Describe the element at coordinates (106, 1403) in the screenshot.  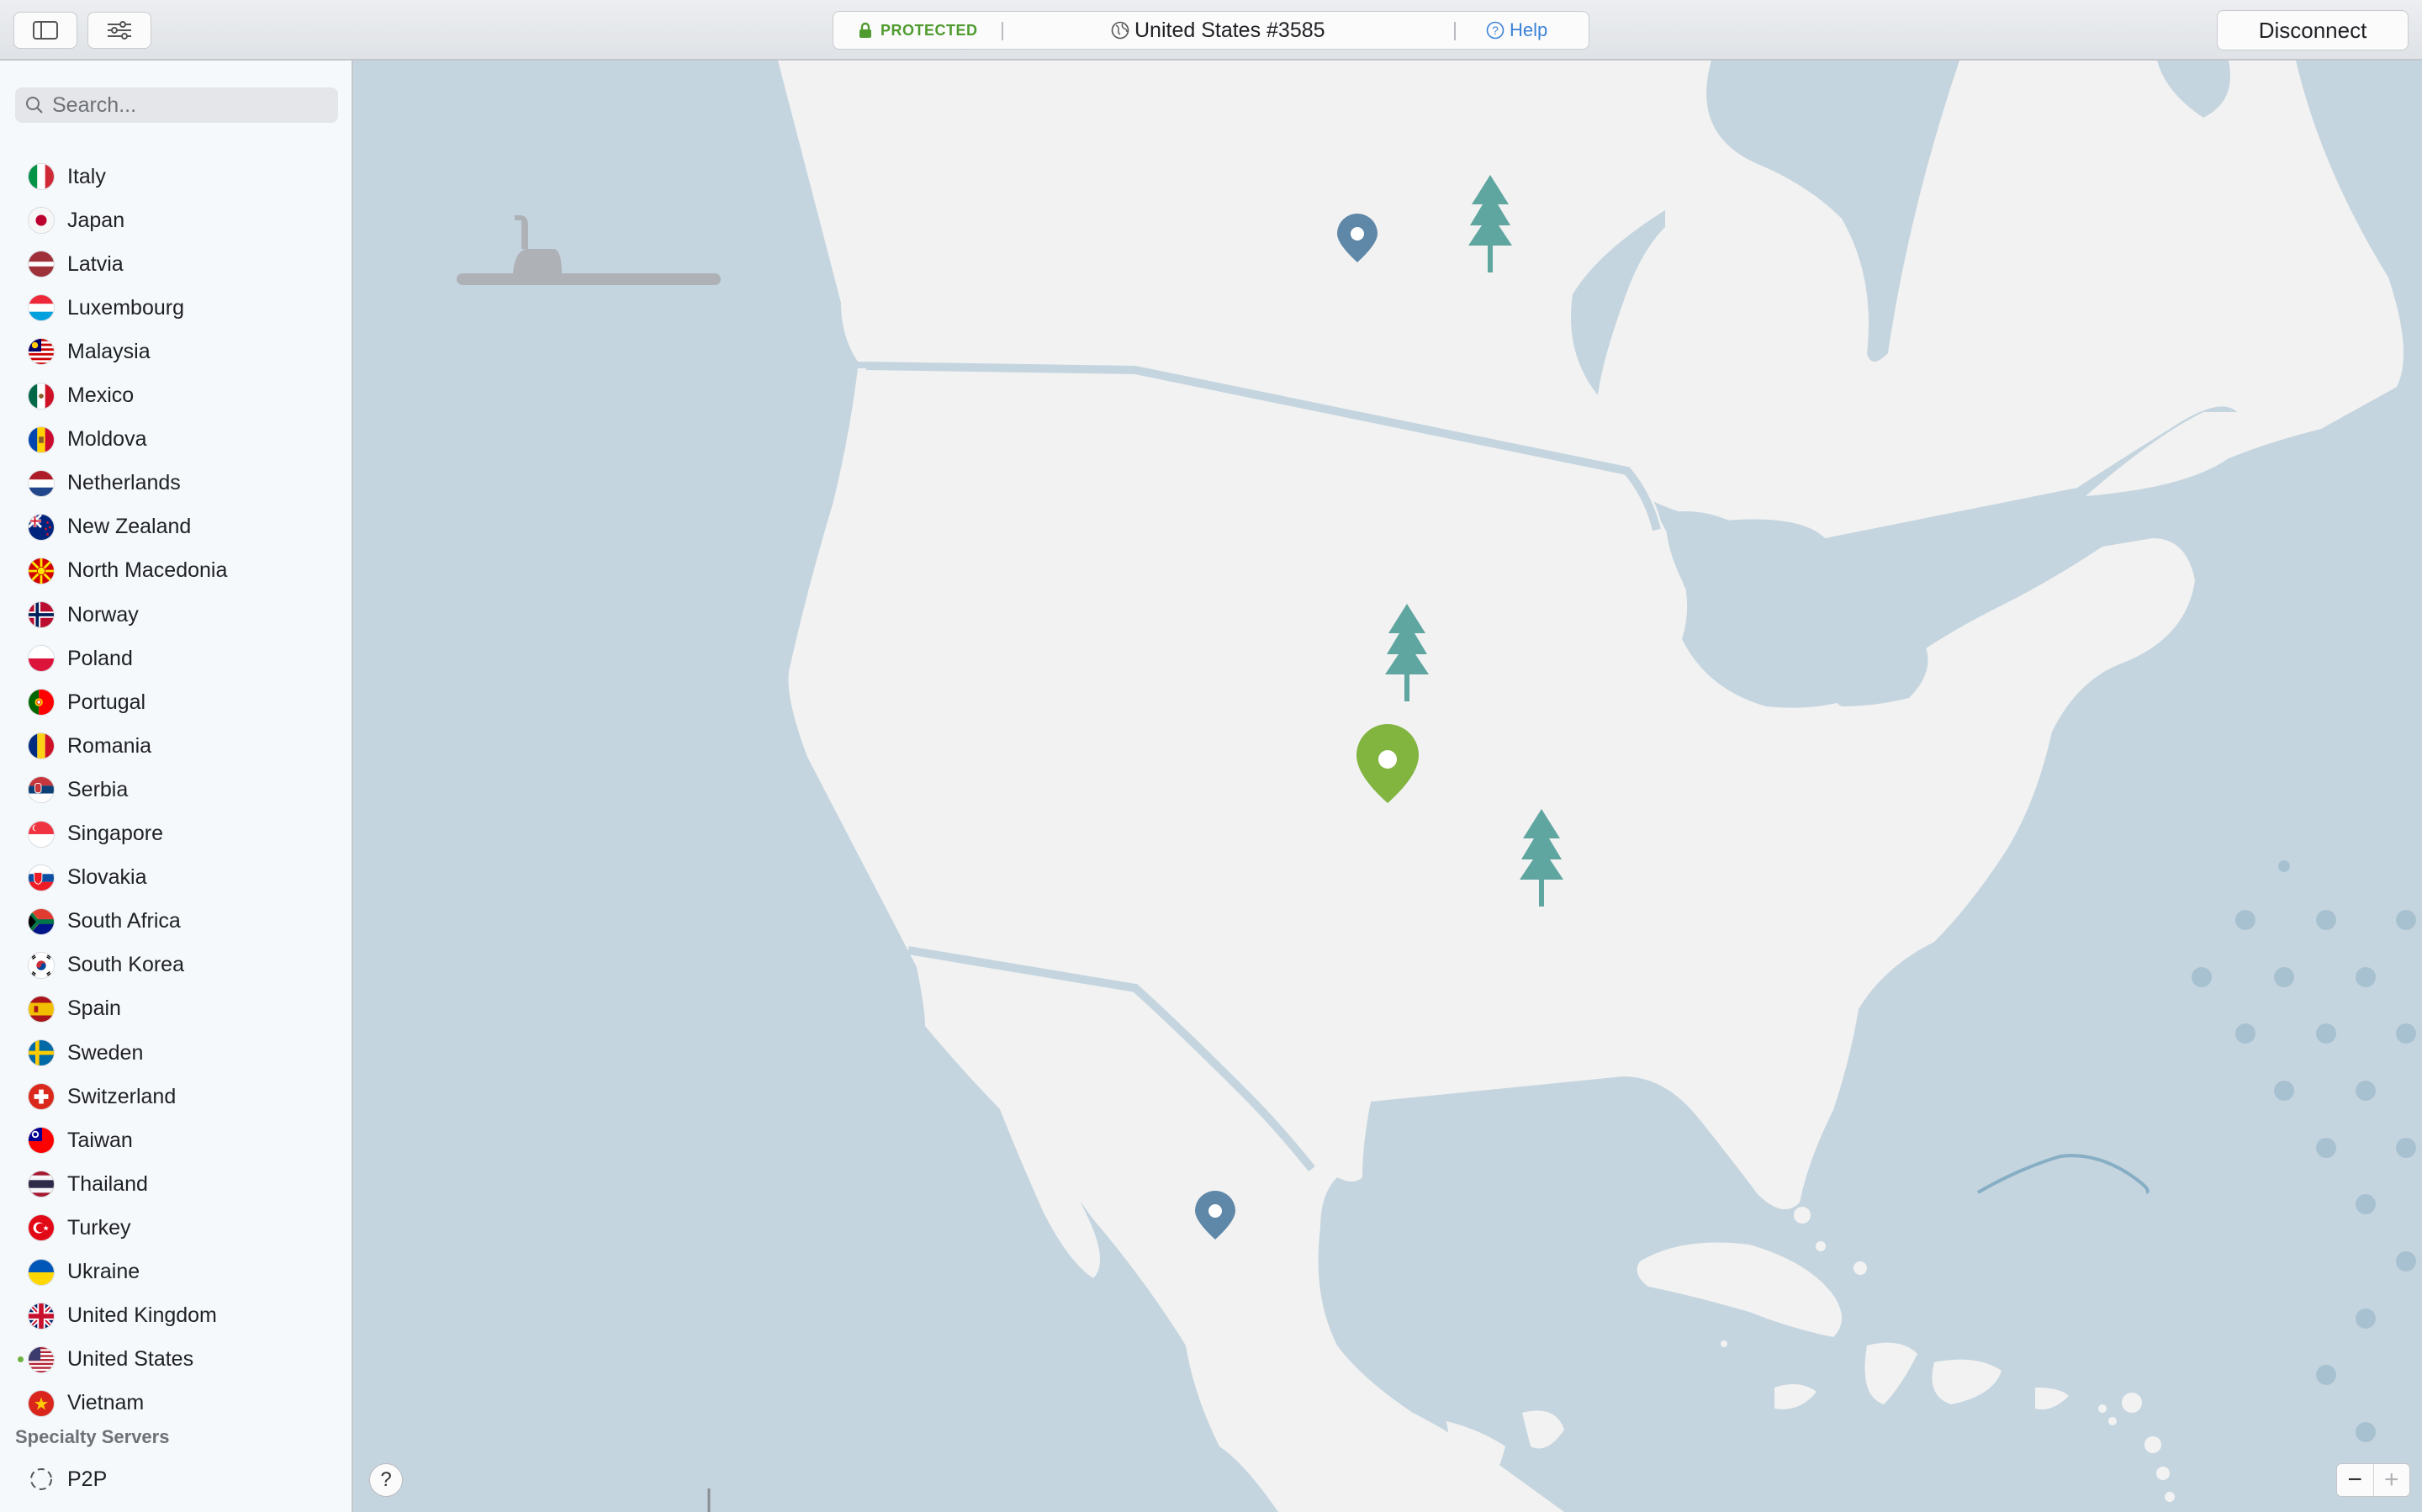
I see `sidebar-item-label: Vietnam` at that location.